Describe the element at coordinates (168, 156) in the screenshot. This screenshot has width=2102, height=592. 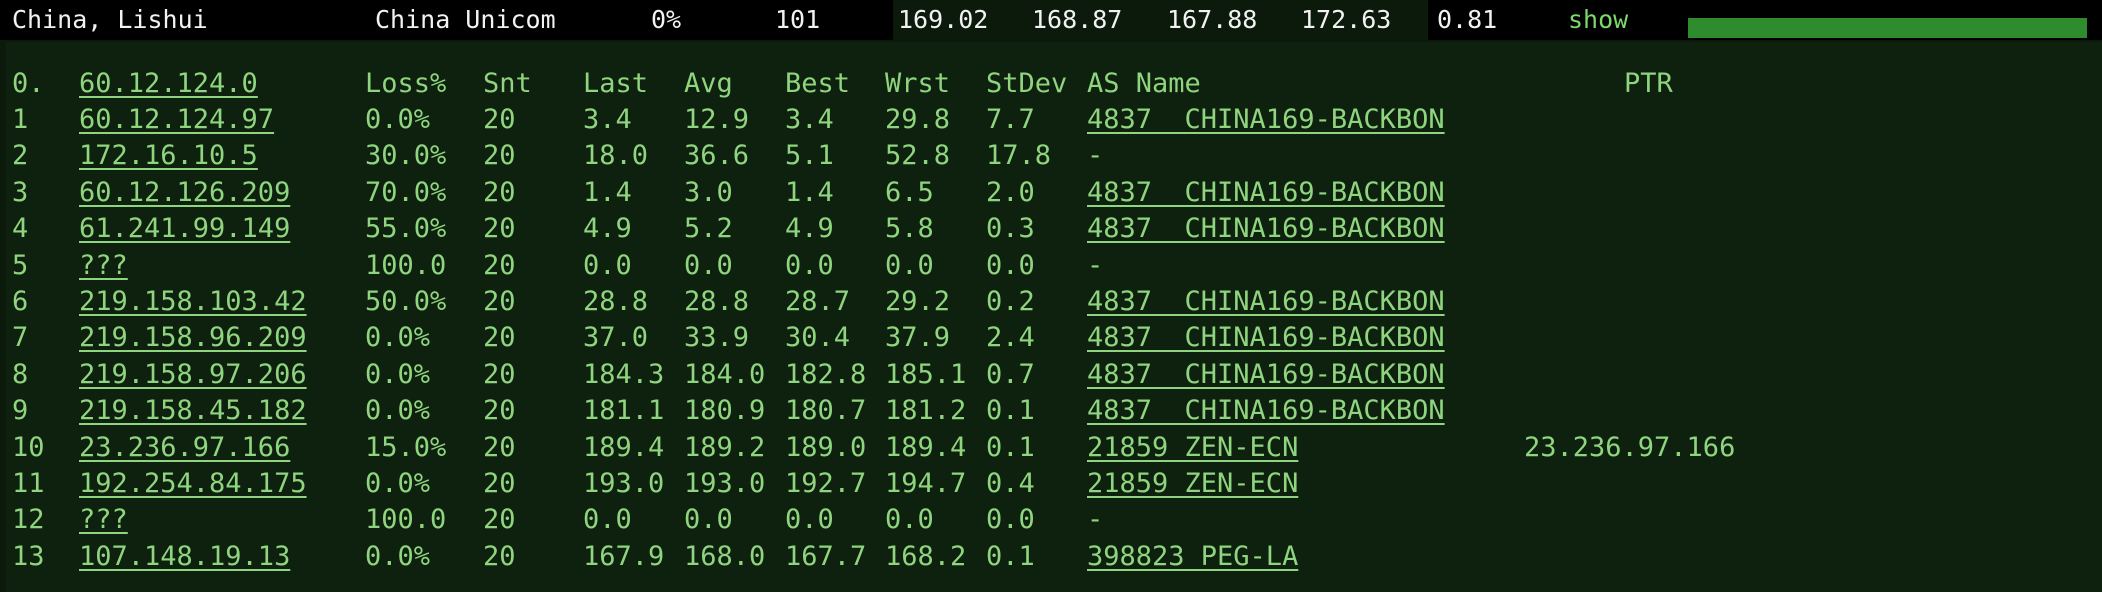
I see `host-link: 172.16.10.5` at that location.